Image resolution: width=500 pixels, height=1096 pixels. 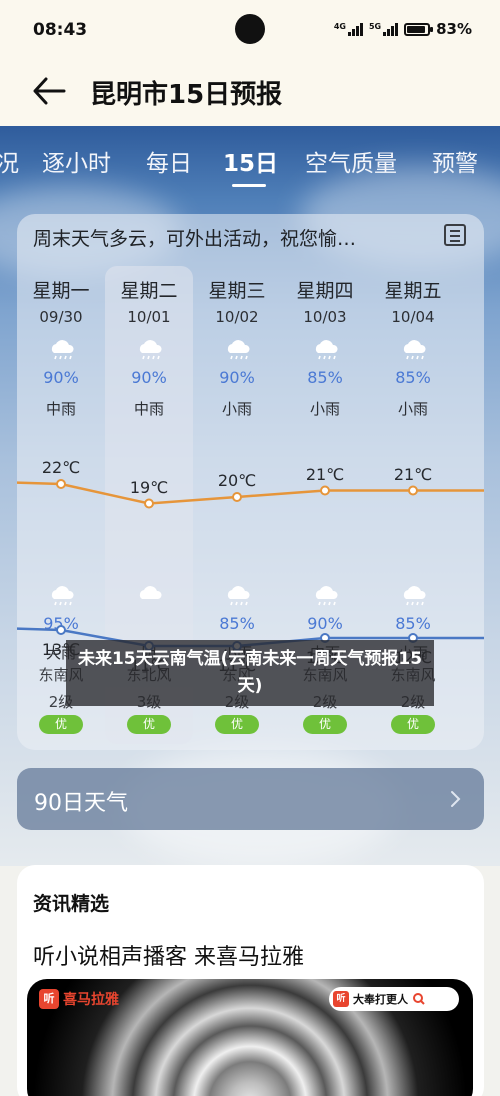 What do you see at coordinates (456, 799) in the screenshot?
I see `chevron-right-icon` at bounding box center [456, 799].